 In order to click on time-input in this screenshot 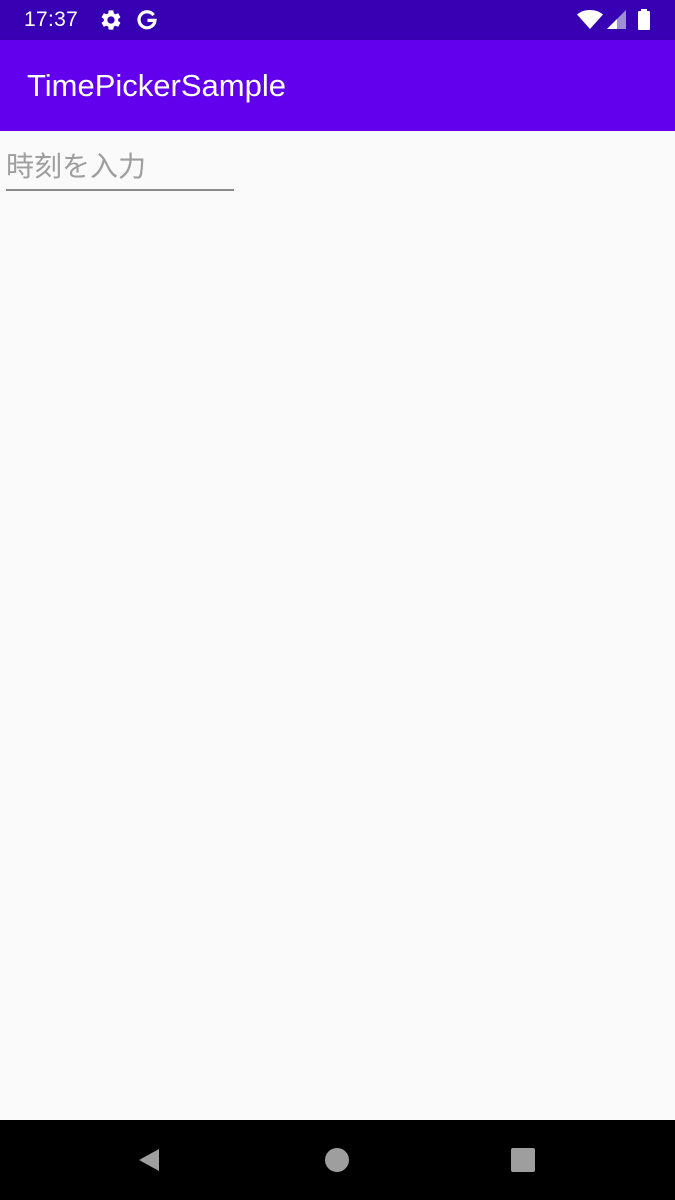, I will do `click(120, 169)`.